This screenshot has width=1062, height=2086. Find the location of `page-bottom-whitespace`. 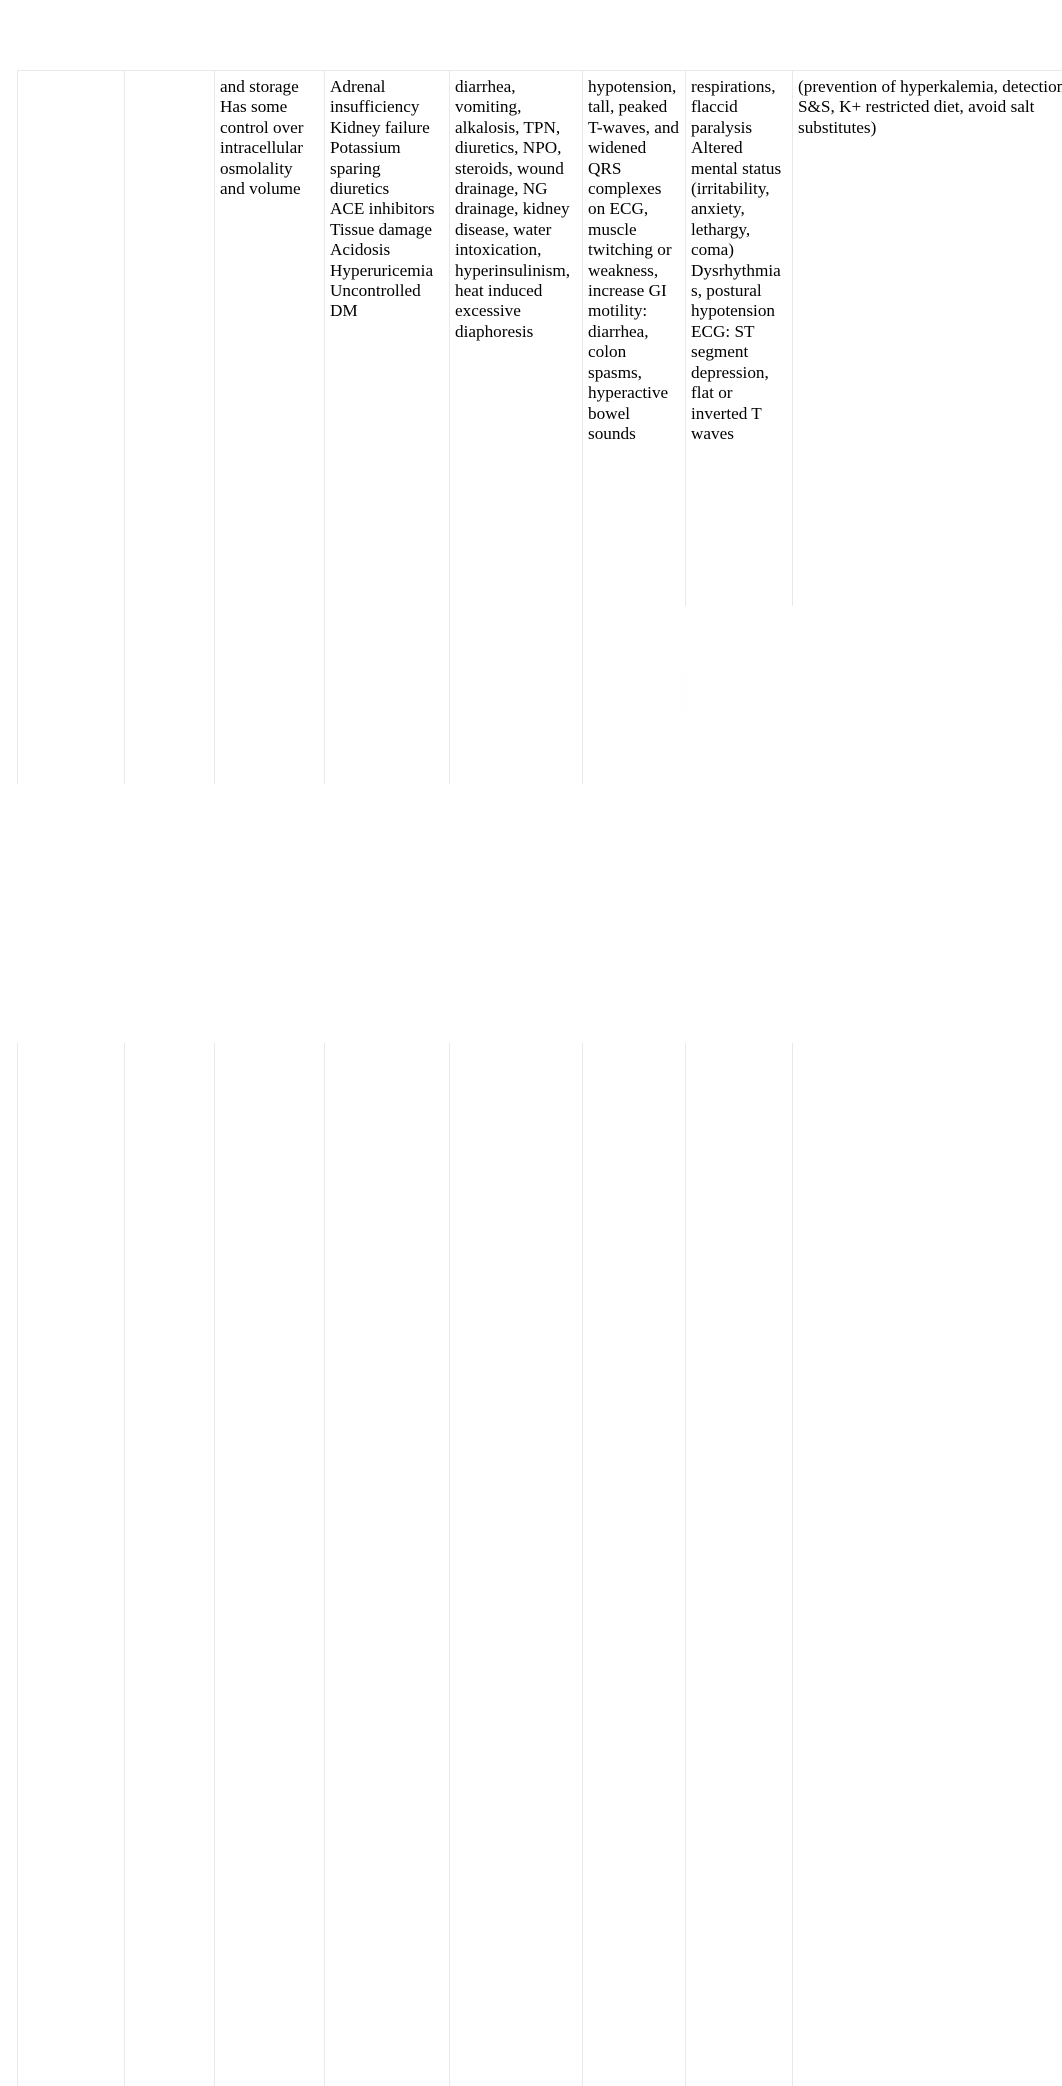

page-bottom-whitespace is located at coordinates (531, 913).